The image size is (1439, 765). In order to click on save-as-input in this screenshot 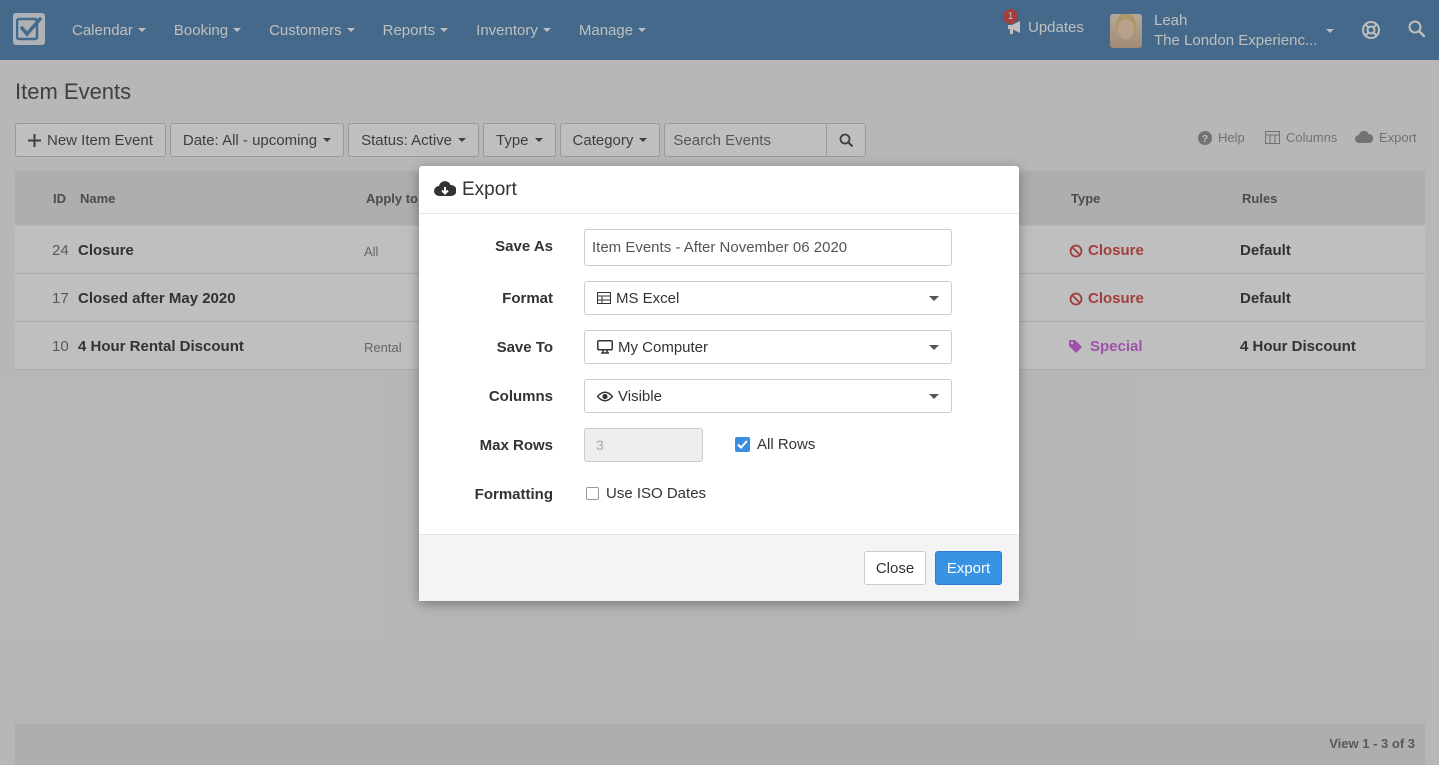, I will do `click(768, 247)`.